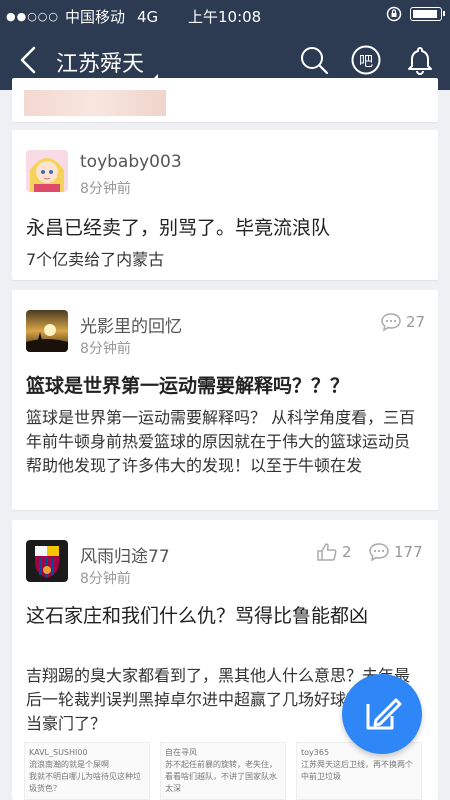 The width and height of the screenshot is (450, 800). I want to click on anime-avatar-icon, so click(47, 171).